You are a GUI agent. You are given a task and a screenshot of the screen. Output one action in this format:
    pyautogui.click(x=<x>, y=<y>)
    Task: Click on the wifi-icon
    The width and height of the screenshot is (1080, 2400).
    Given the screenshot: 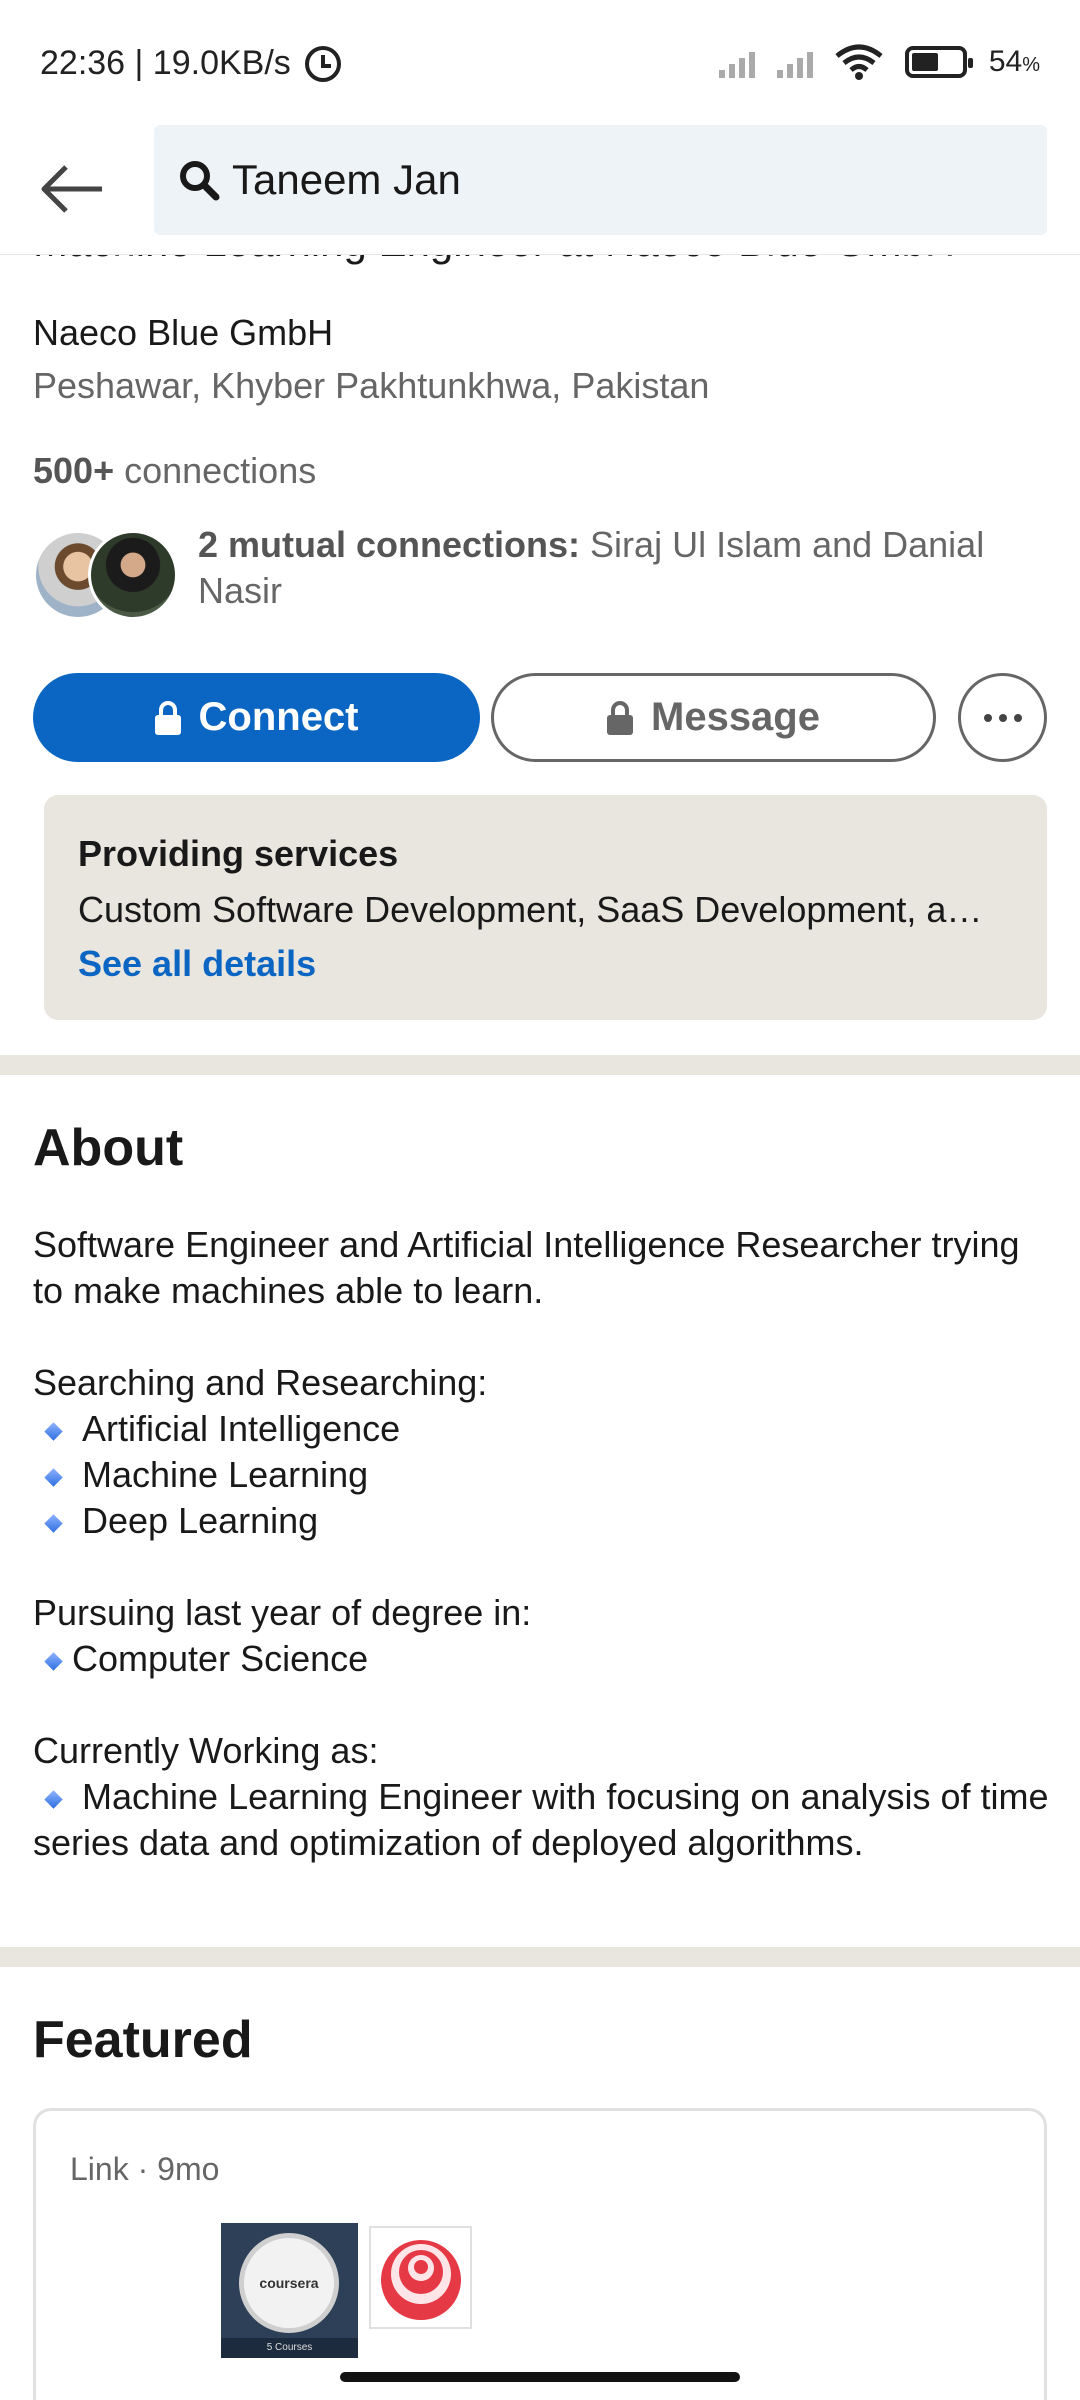 What is the action you would take?
    pyautogui.click(x=859, y=62)
    